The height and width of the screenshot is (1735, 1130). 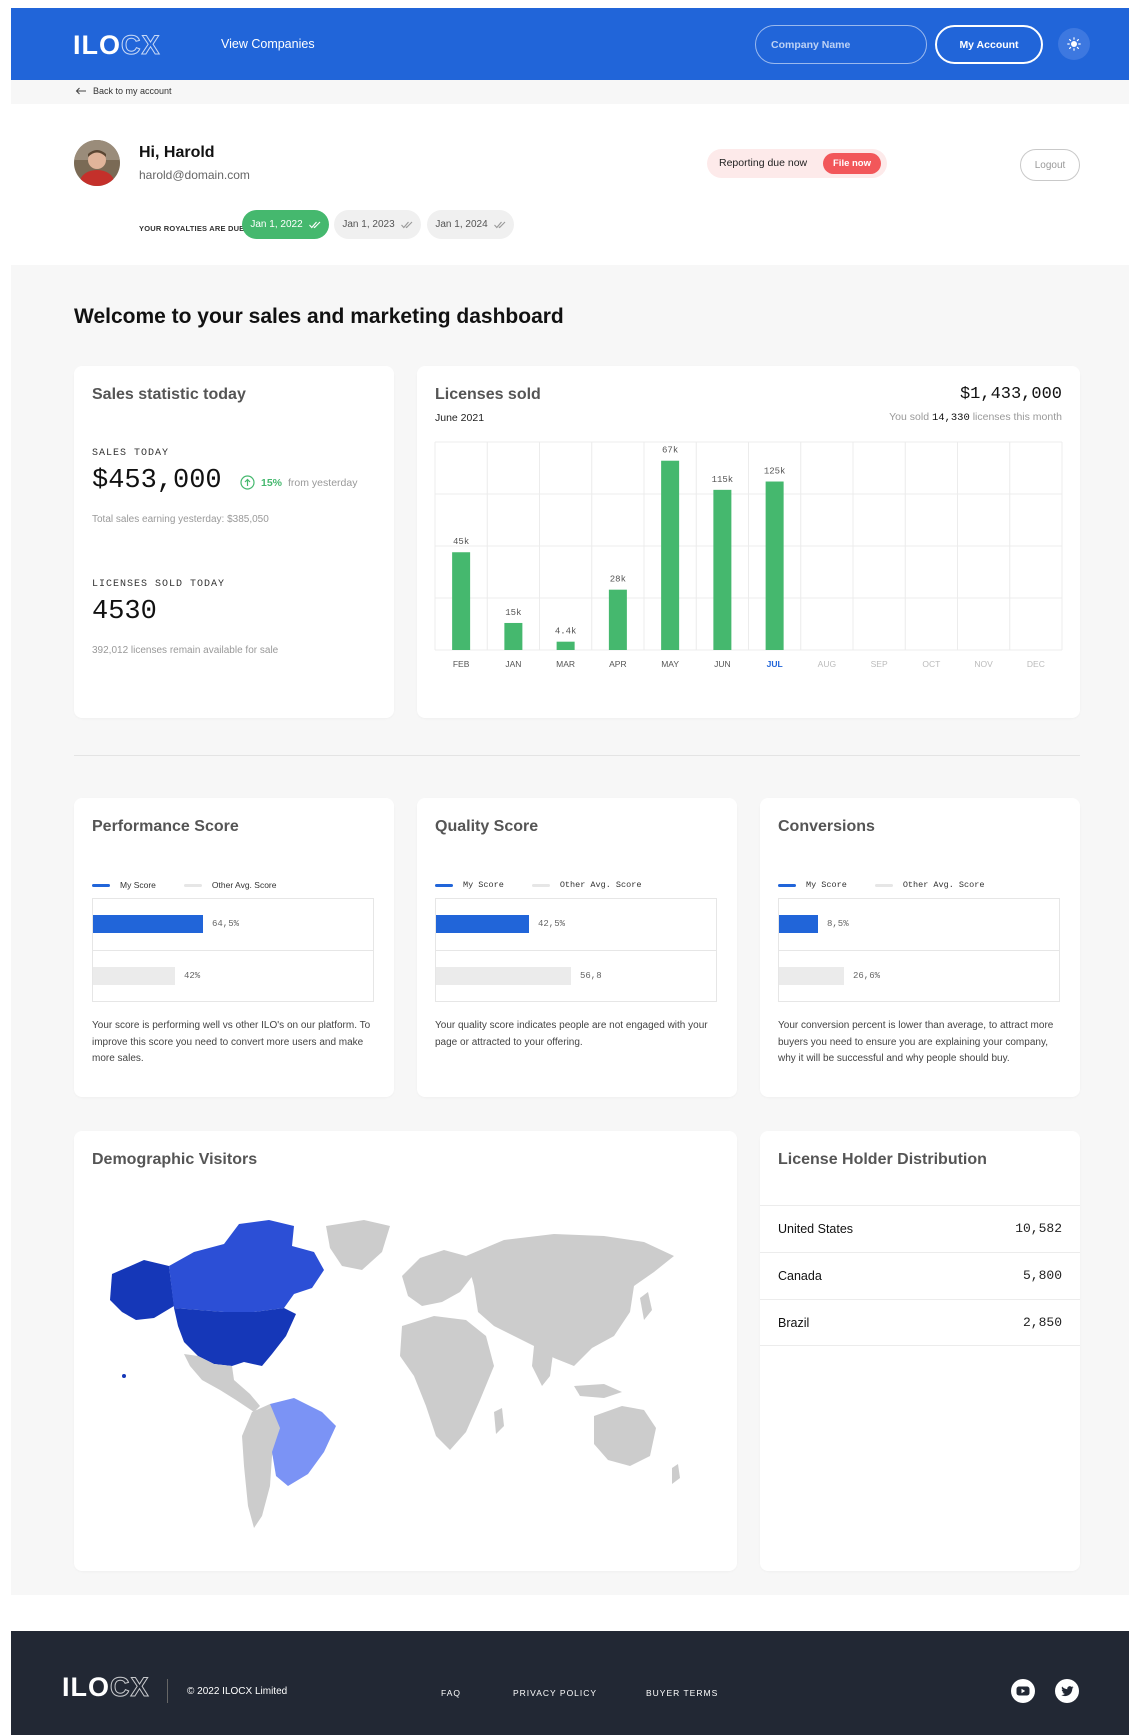 I want to click on company-name-input, so click(x=841, y=44).